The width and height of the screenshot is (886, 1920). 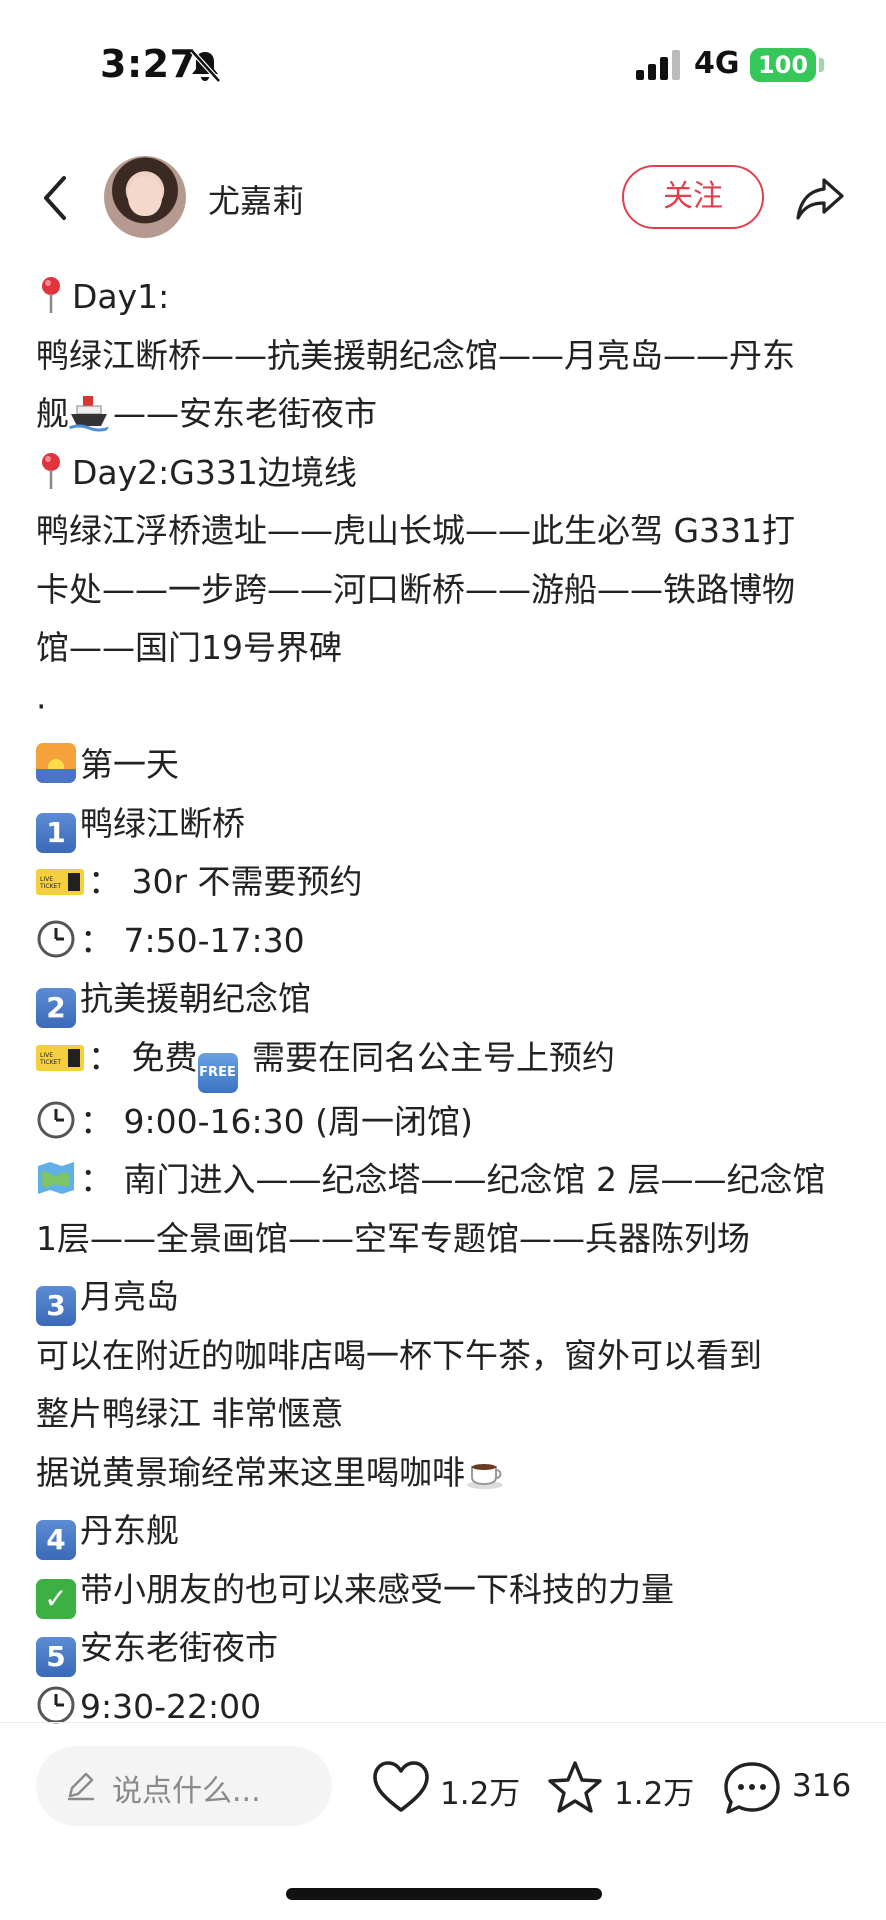 What do you see at coordinates (52, 413) in the screenshot?
I see `line-text: 舰` at bounding box center [52, 413].